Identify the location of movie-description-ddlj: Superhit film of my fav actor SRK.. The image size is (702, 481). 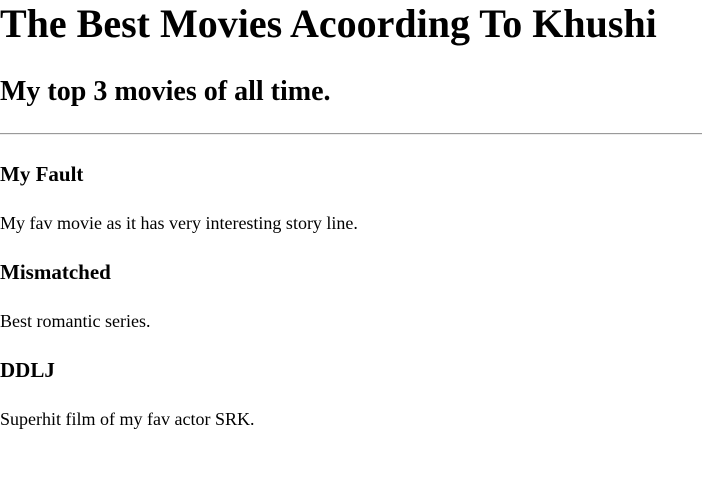
(127, 419).